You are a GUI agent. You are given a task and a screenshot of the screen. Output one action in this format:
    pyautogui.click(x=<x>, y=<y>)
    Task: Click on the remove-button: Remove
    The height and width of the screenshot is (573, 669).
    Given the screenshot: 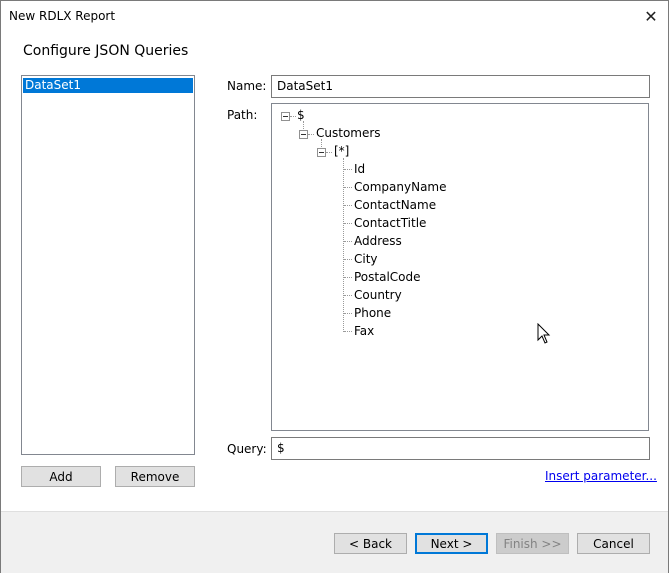 What is the action you would take?
    pyautogui.click(x=155, y=476)
    